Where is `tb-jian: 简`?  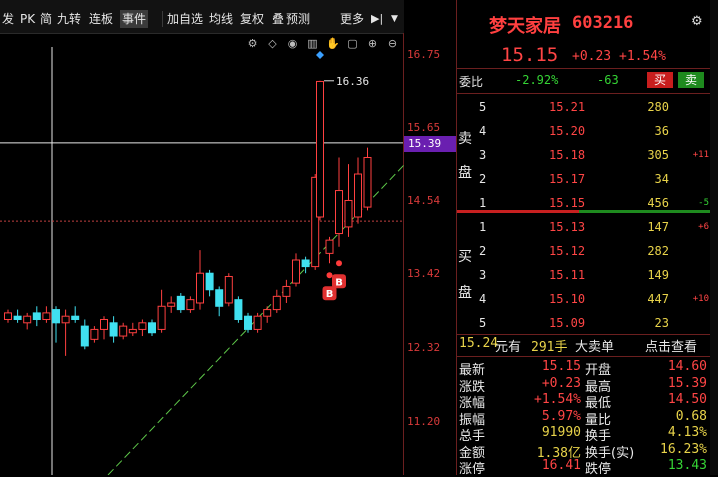 tb-jian: 简 is located at coordinates (46, 19).